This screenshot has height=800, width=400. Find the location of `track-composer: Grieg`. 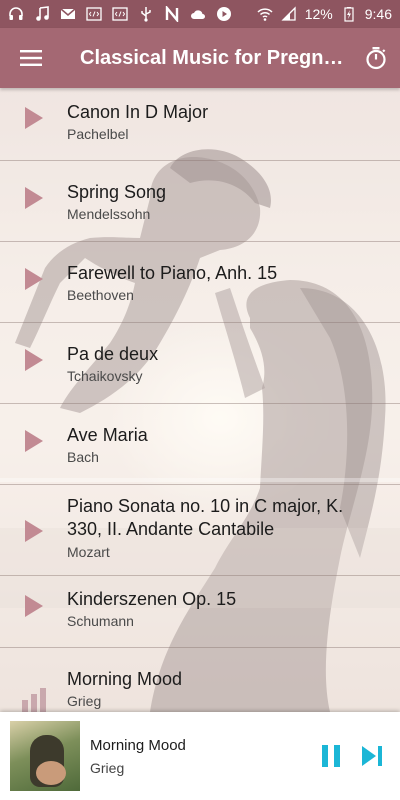

track-composer: Grieg is located at coordinates (84, 701).